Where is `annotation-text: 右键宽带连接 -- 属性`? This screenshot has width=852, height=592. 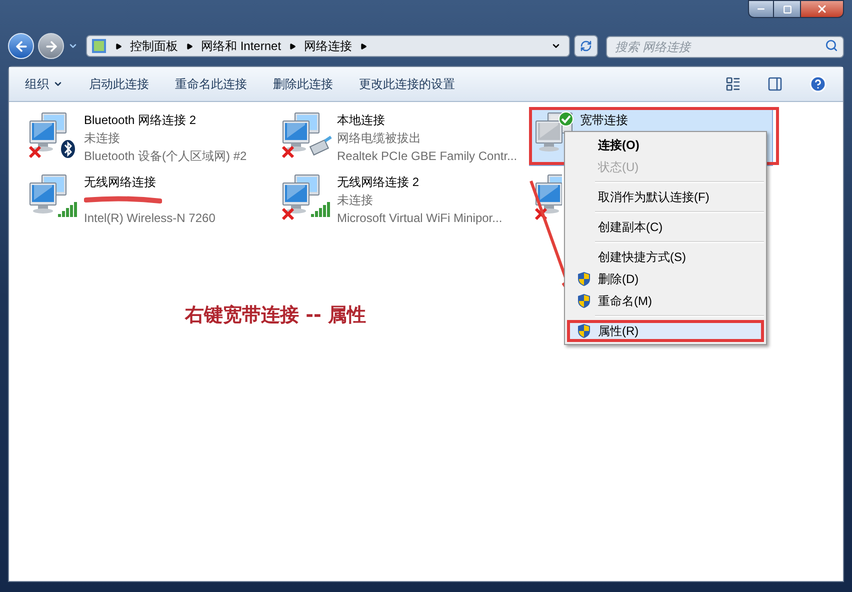
annotation-text: 右键宽带连接 -- 属性 is located at coordinates (275, 315).